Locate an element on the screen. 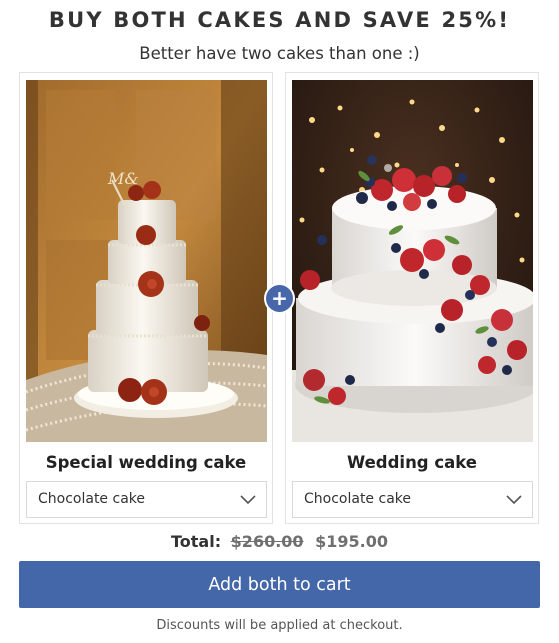 Image resolution: width=559 pixels, height=643 pixels. svg-text: M& is located at coordinates (123, 178).